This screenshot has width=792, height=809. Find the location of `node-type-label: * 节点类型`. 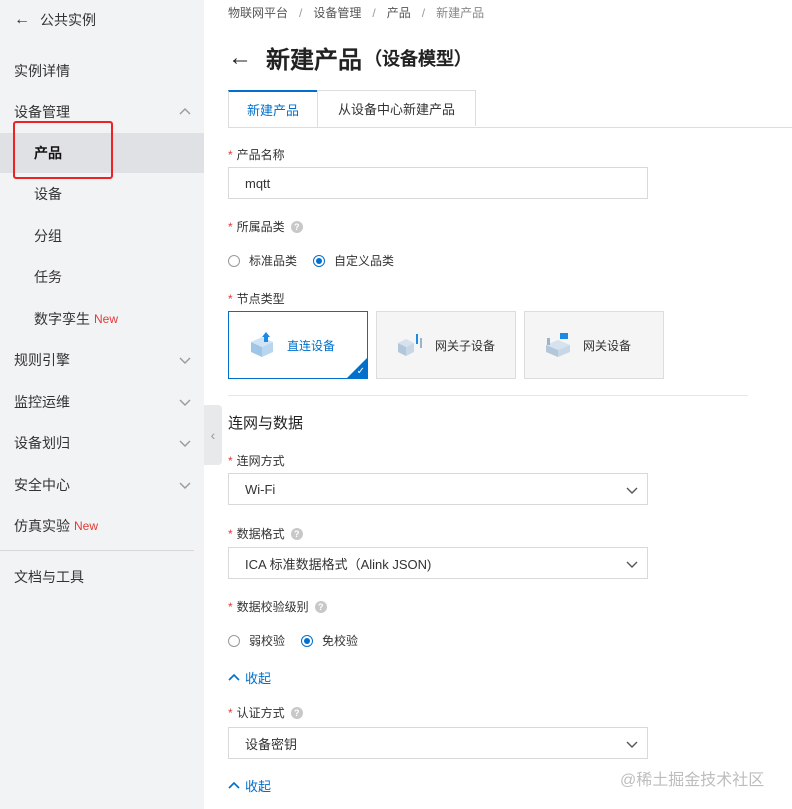

node-type-label: * 节点类型 is located at coordinates (256, 298).